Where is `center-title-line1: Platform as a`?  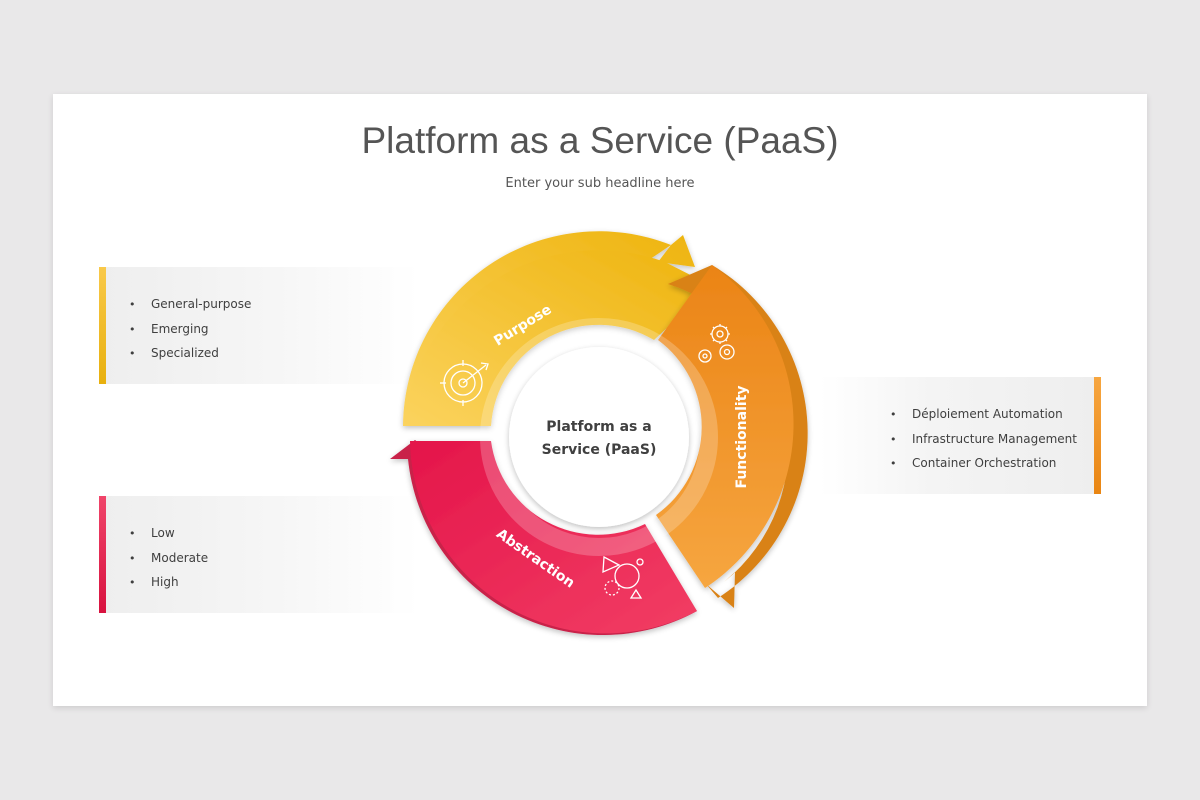 center-title-line1: Platform as a is located at coordinates (598, 427).